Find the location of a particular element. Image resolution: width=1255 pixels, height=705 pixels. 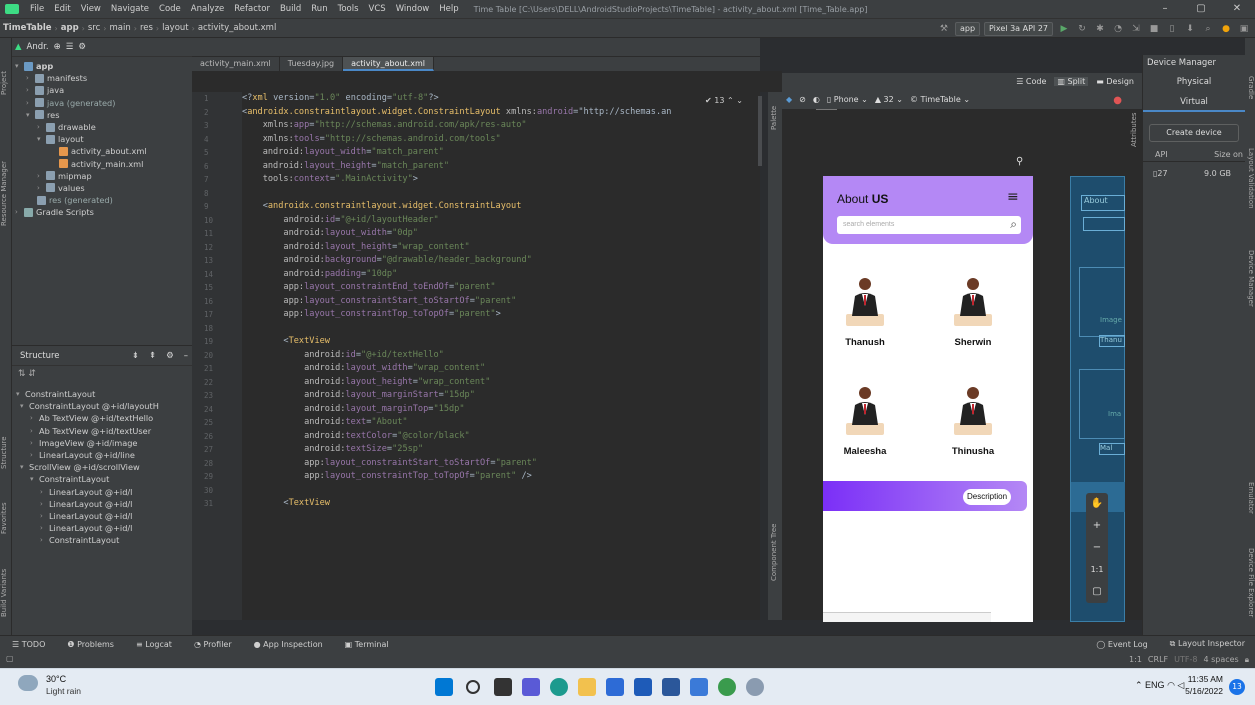

split-mode-button: ▥ Split is located at coordinates (1071, 81).